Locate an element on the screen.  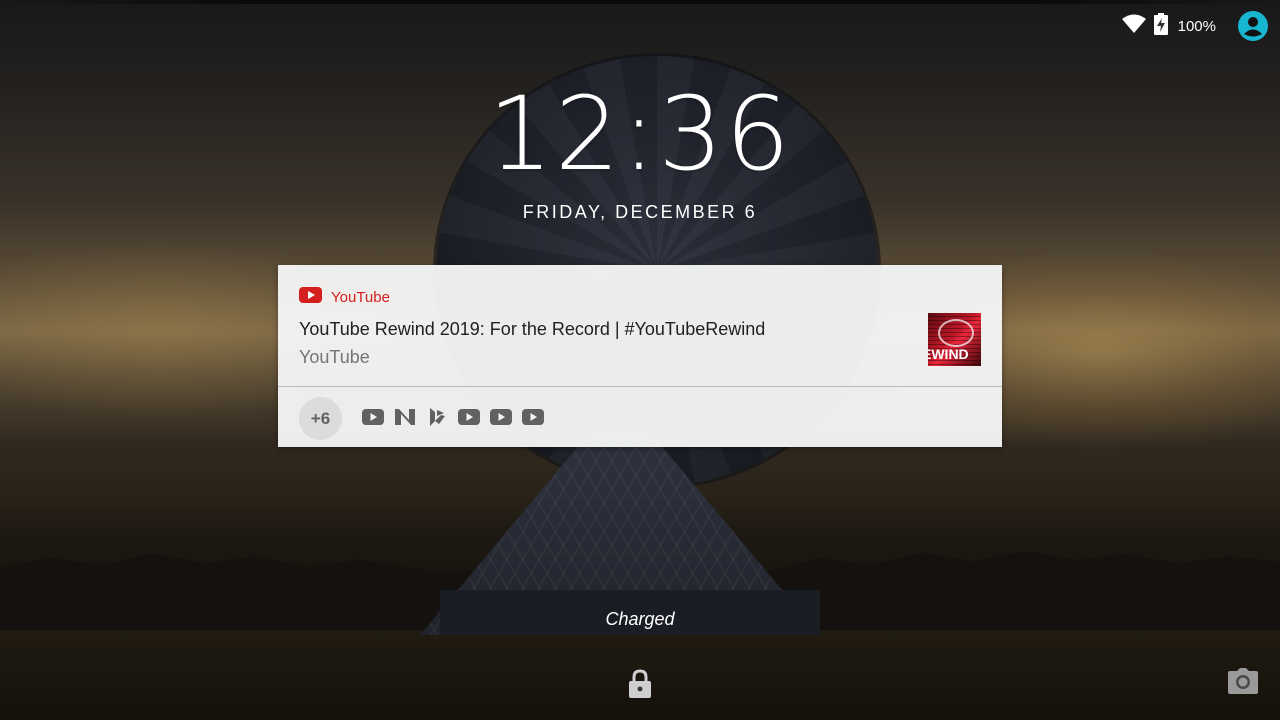
notification-text: YouTube is located at coordinates (334, 357).